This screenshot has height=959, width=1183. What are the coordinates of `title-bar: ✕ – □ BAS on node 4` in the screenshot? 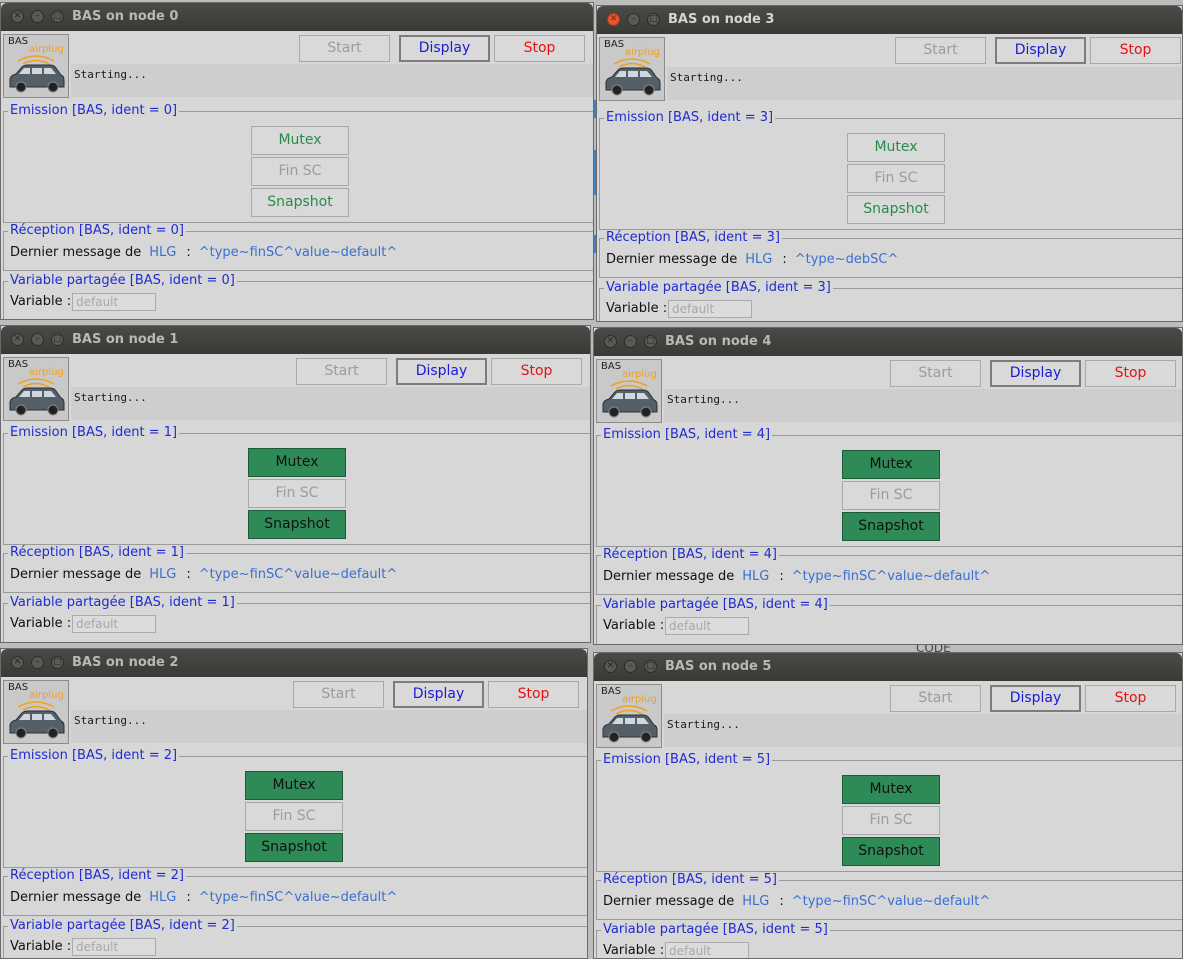 It's located at (888, 342).